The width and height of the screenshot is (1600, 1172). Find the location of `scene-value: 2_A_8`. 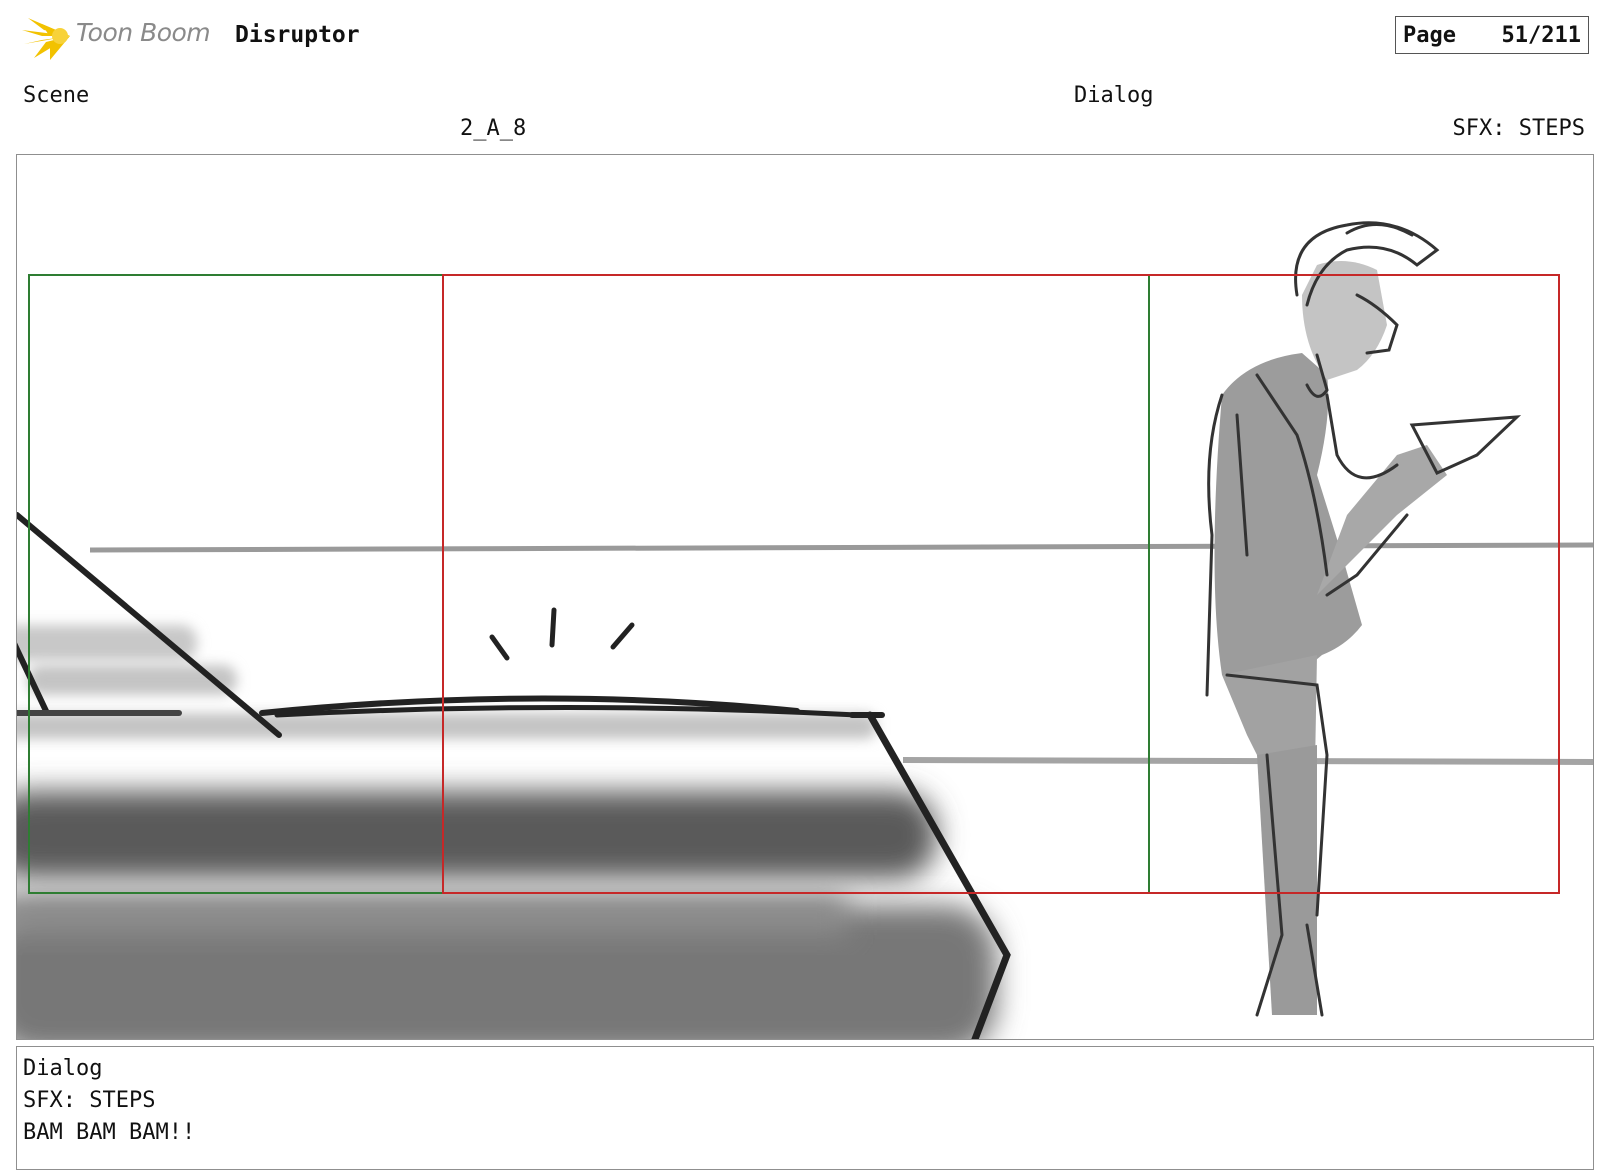

scene-value: 2_A_8 is located at coordinates (493, 128).